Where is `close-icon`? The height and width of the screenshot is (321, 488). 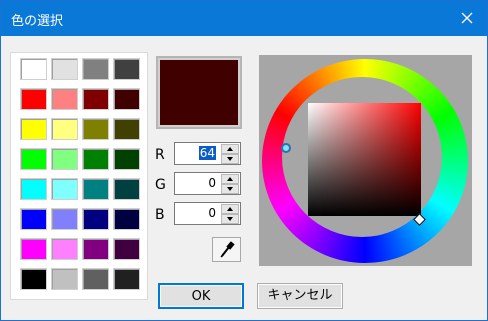
close-icon is located at coordinates (467, 18).